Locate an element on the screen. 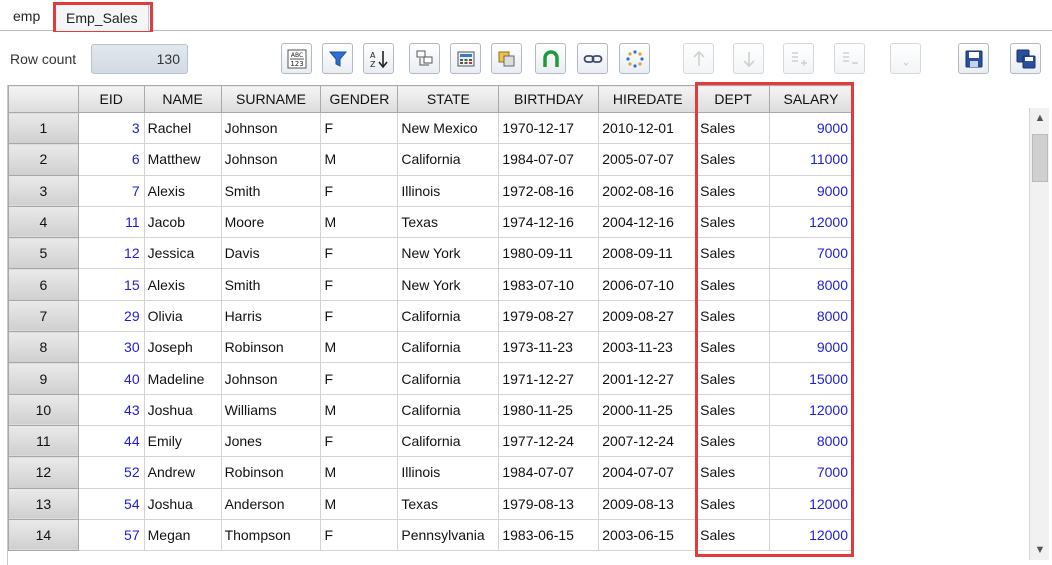  cell-salary: 11000 is located at coordinates (811, 159).